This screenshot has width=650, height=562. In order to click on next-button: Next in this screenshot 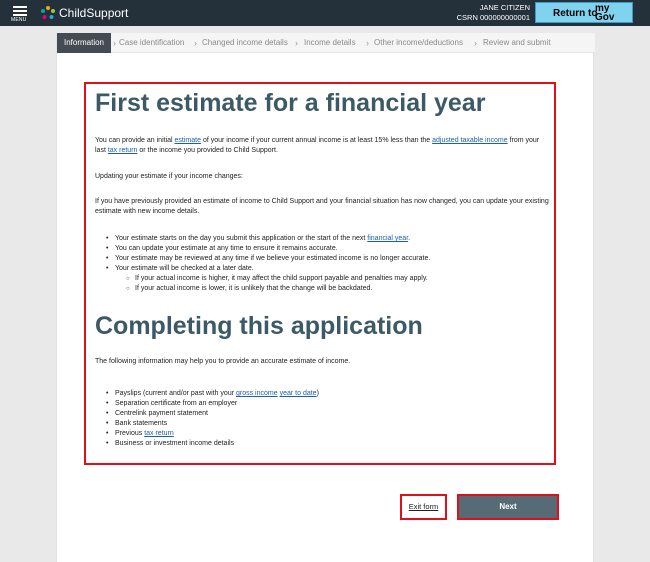, I will do `click(508, 507)`.